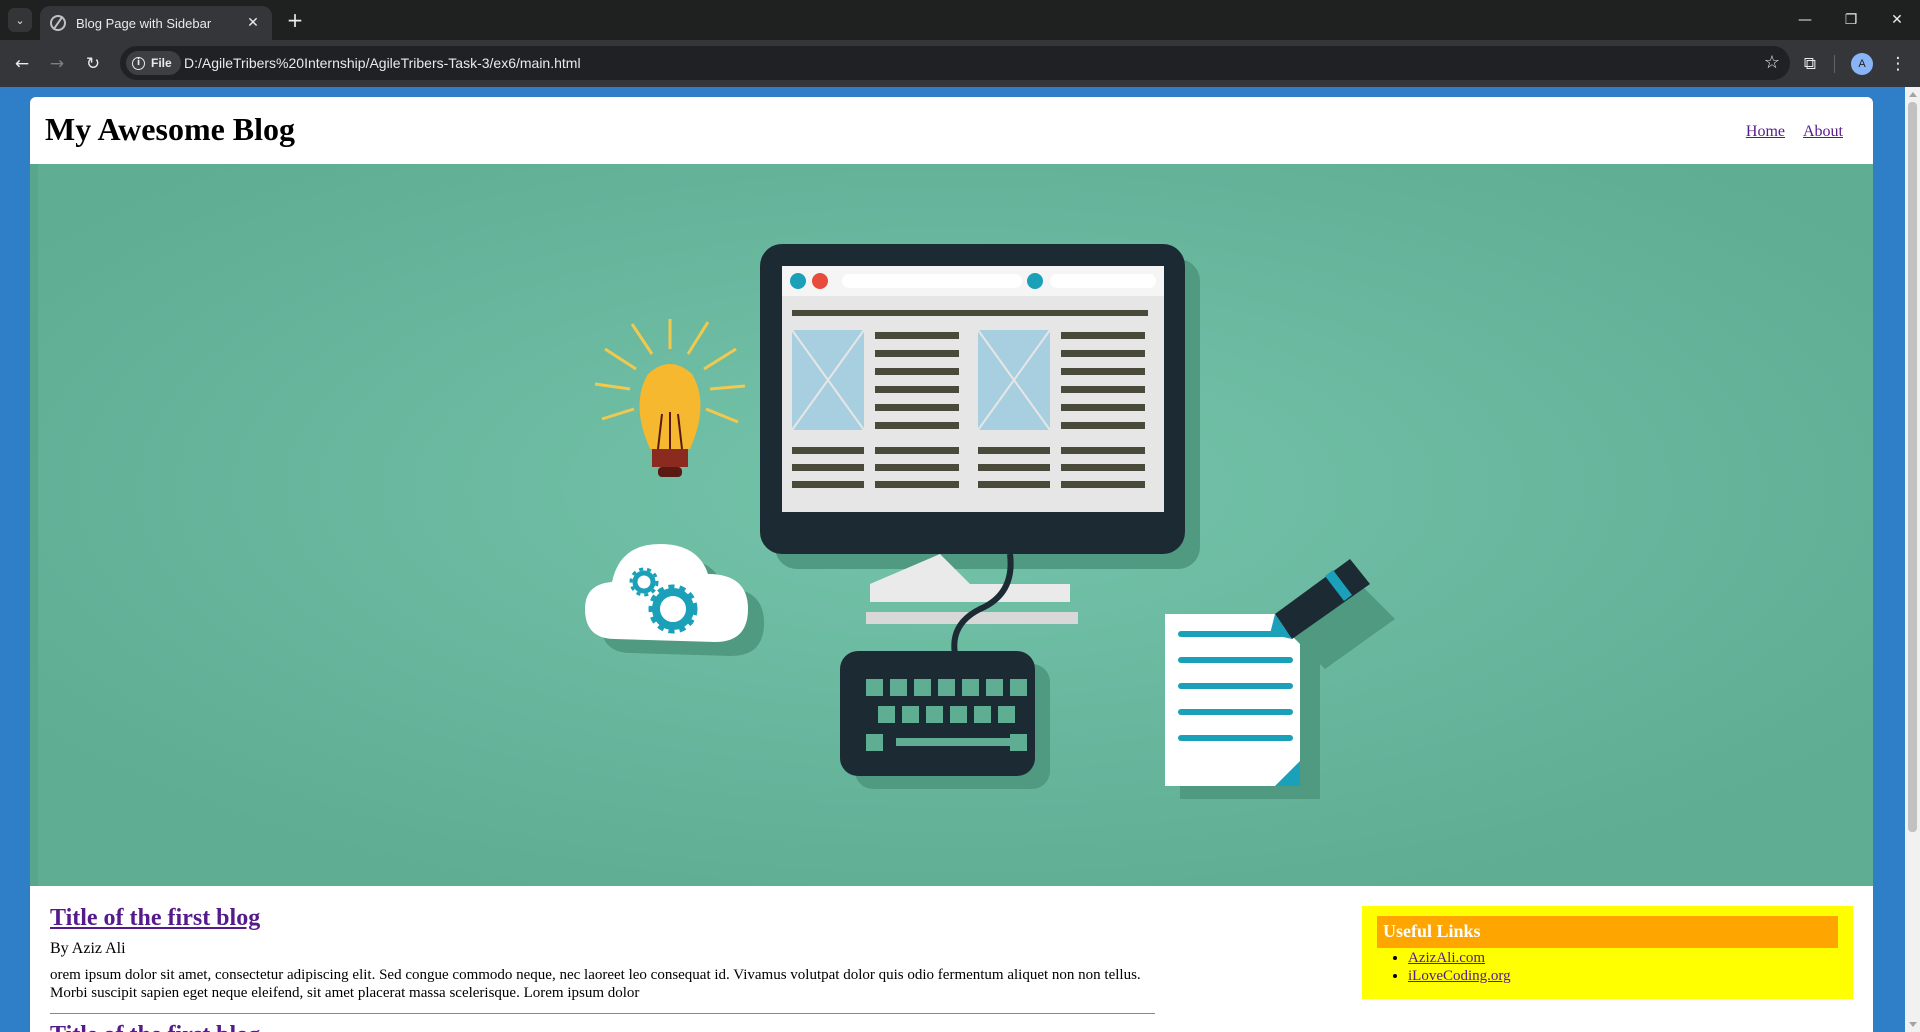 This screenshot has width=1920, height=1032. What do you see at coordinates (138, 63) in the screenshot?
I see `info-icon: i` at bounding box center [138, 63].